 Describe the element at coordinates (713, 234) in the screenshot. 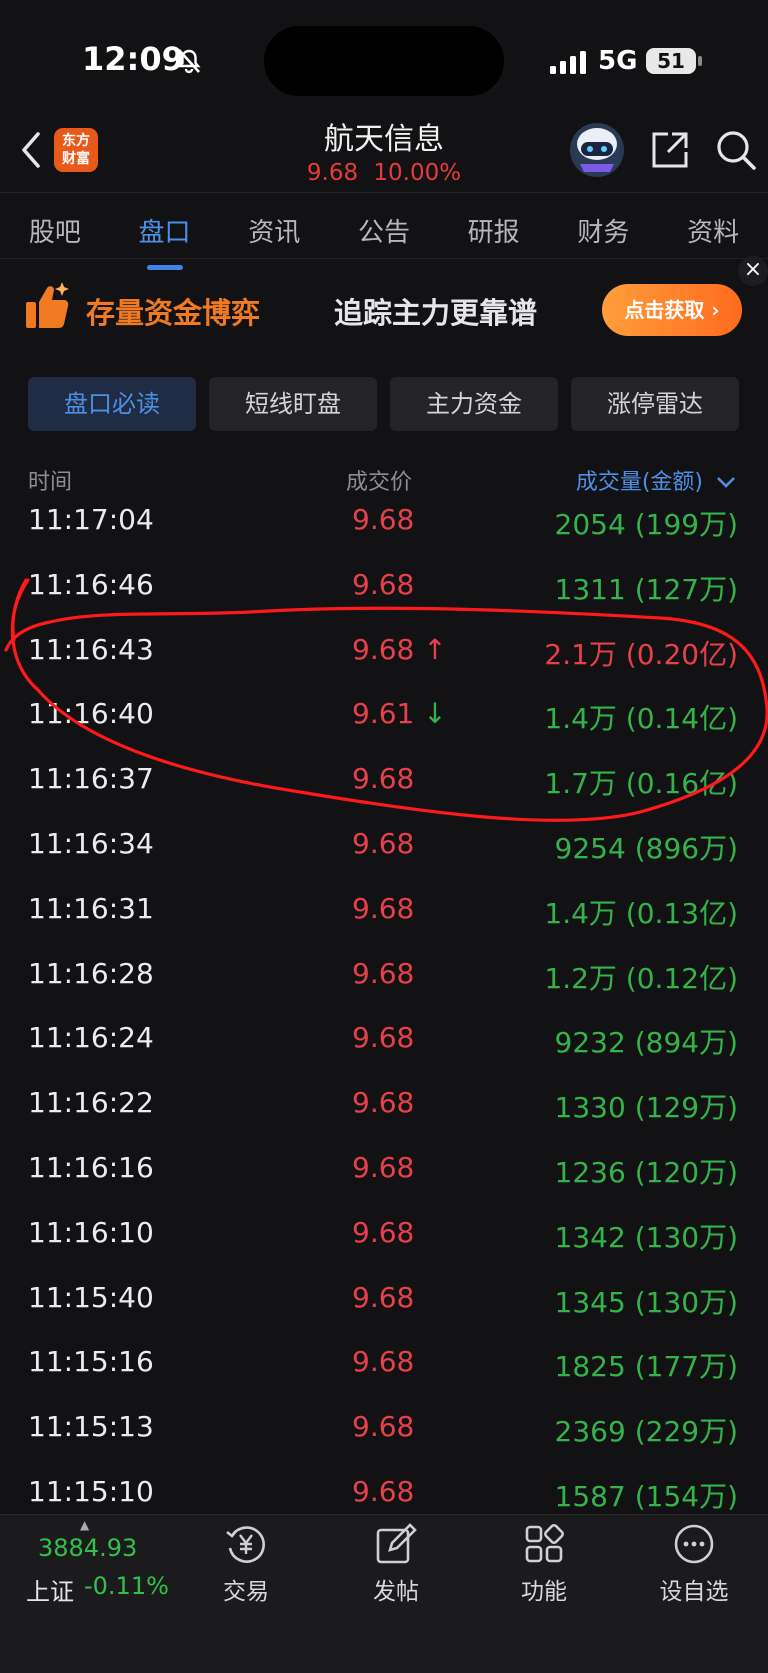

I see `tab-profile: 资料` at that location.